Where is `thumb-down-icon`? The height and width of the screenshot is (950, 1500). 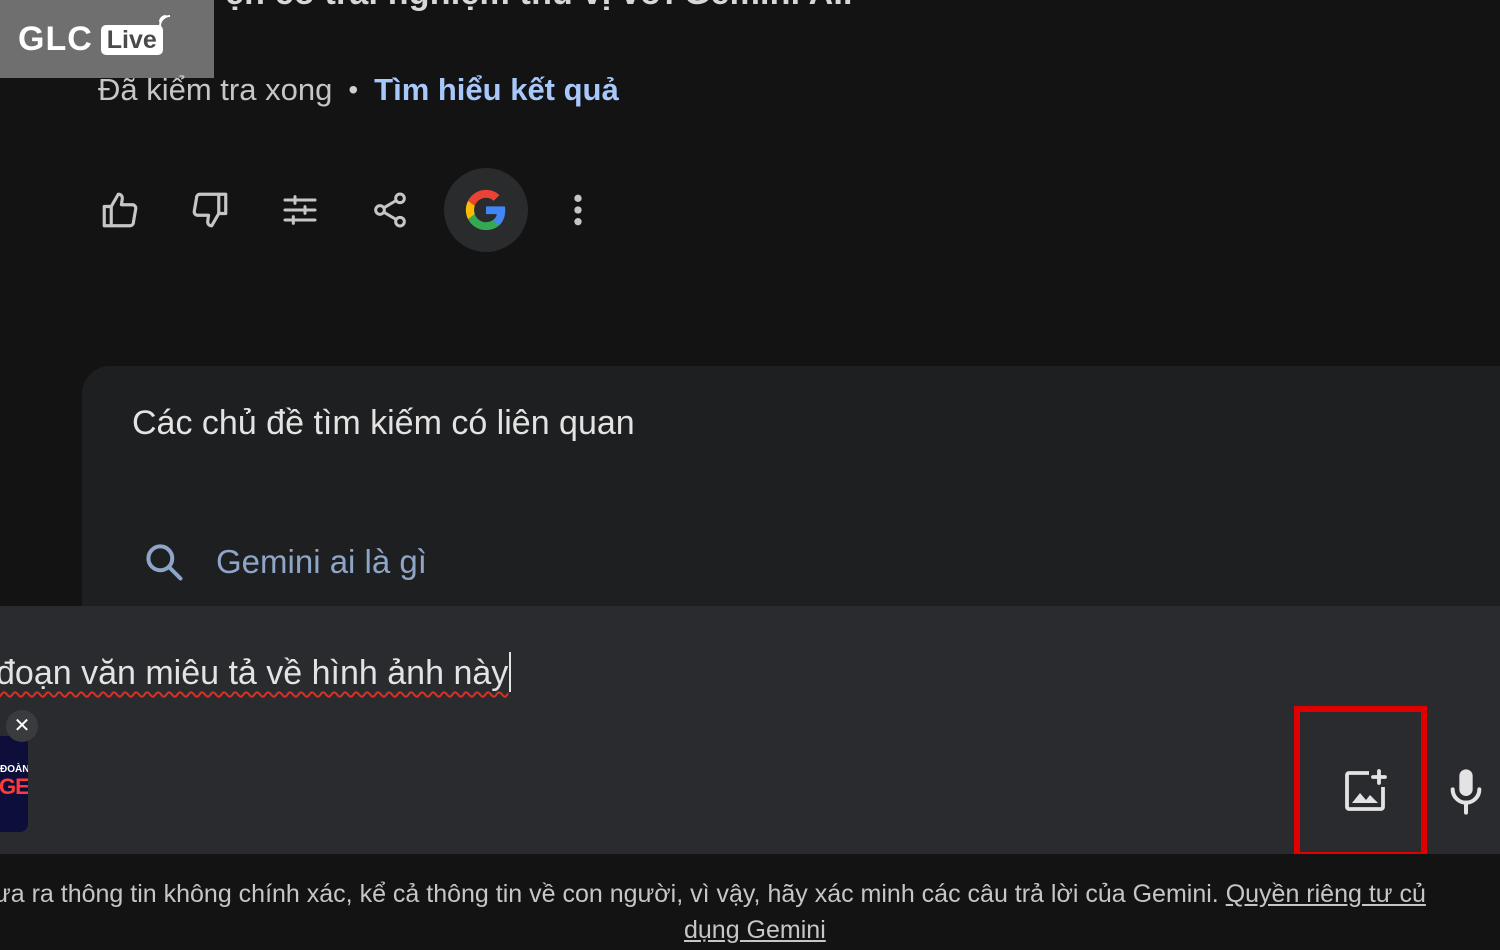
thumb-down-icon is located at coordinates (210, 210).